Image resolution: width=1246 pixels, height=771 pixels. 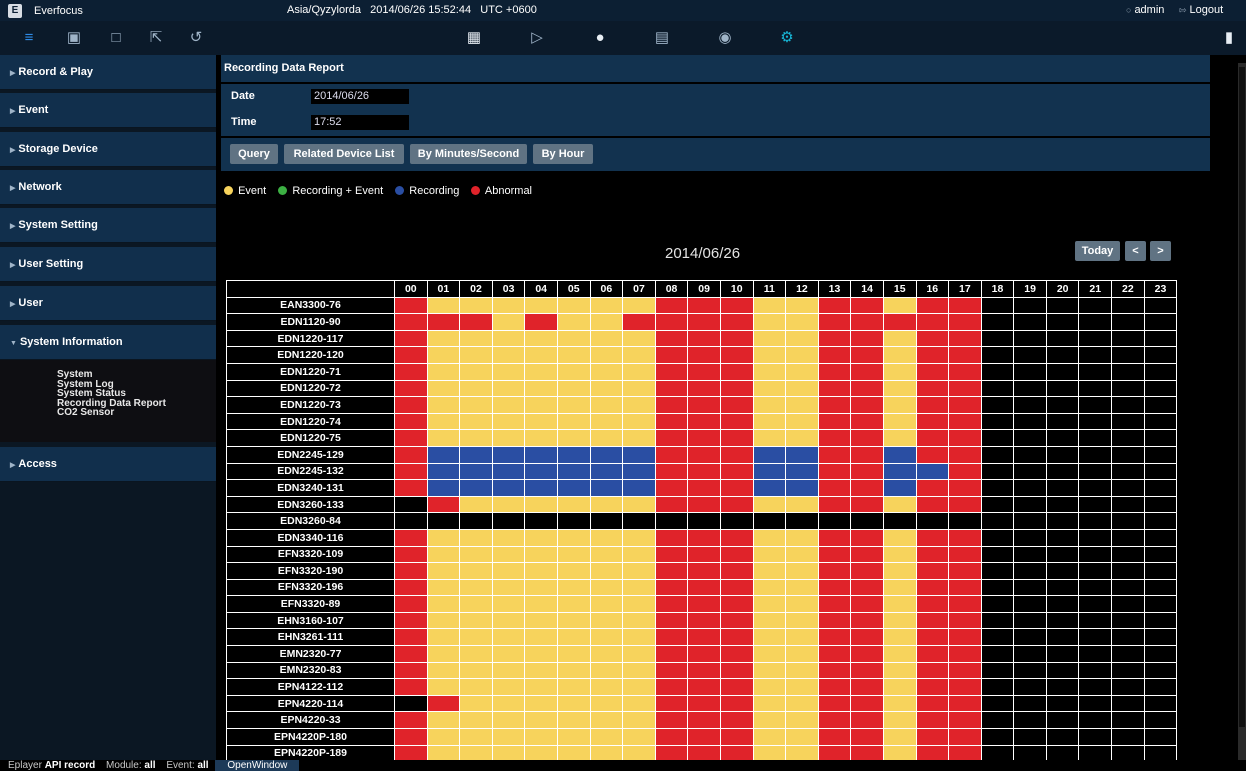 I want to click on module-value: all, so click(x=149, y=765).